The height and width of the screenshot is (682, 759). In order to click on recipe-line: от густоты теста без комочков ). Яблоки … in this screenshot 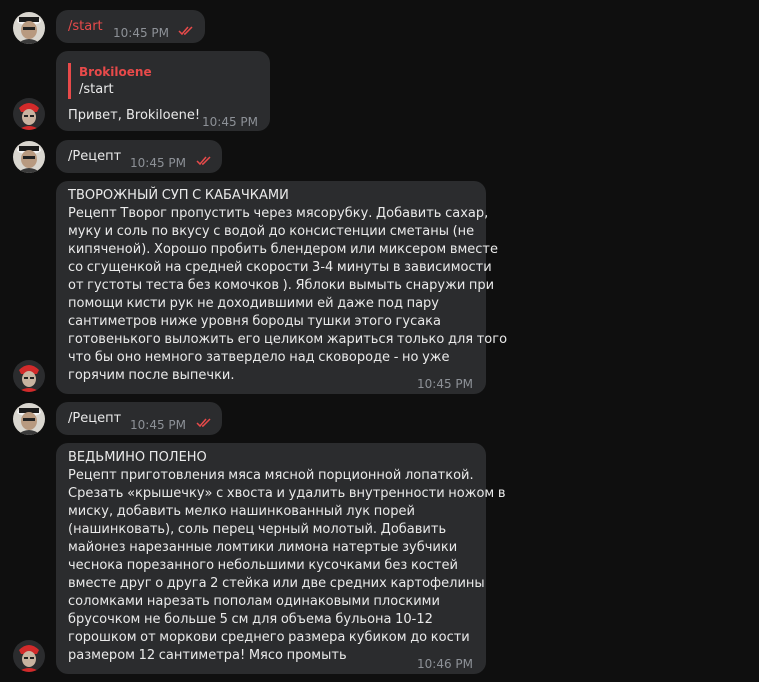, I will do `click(281, 285)`.